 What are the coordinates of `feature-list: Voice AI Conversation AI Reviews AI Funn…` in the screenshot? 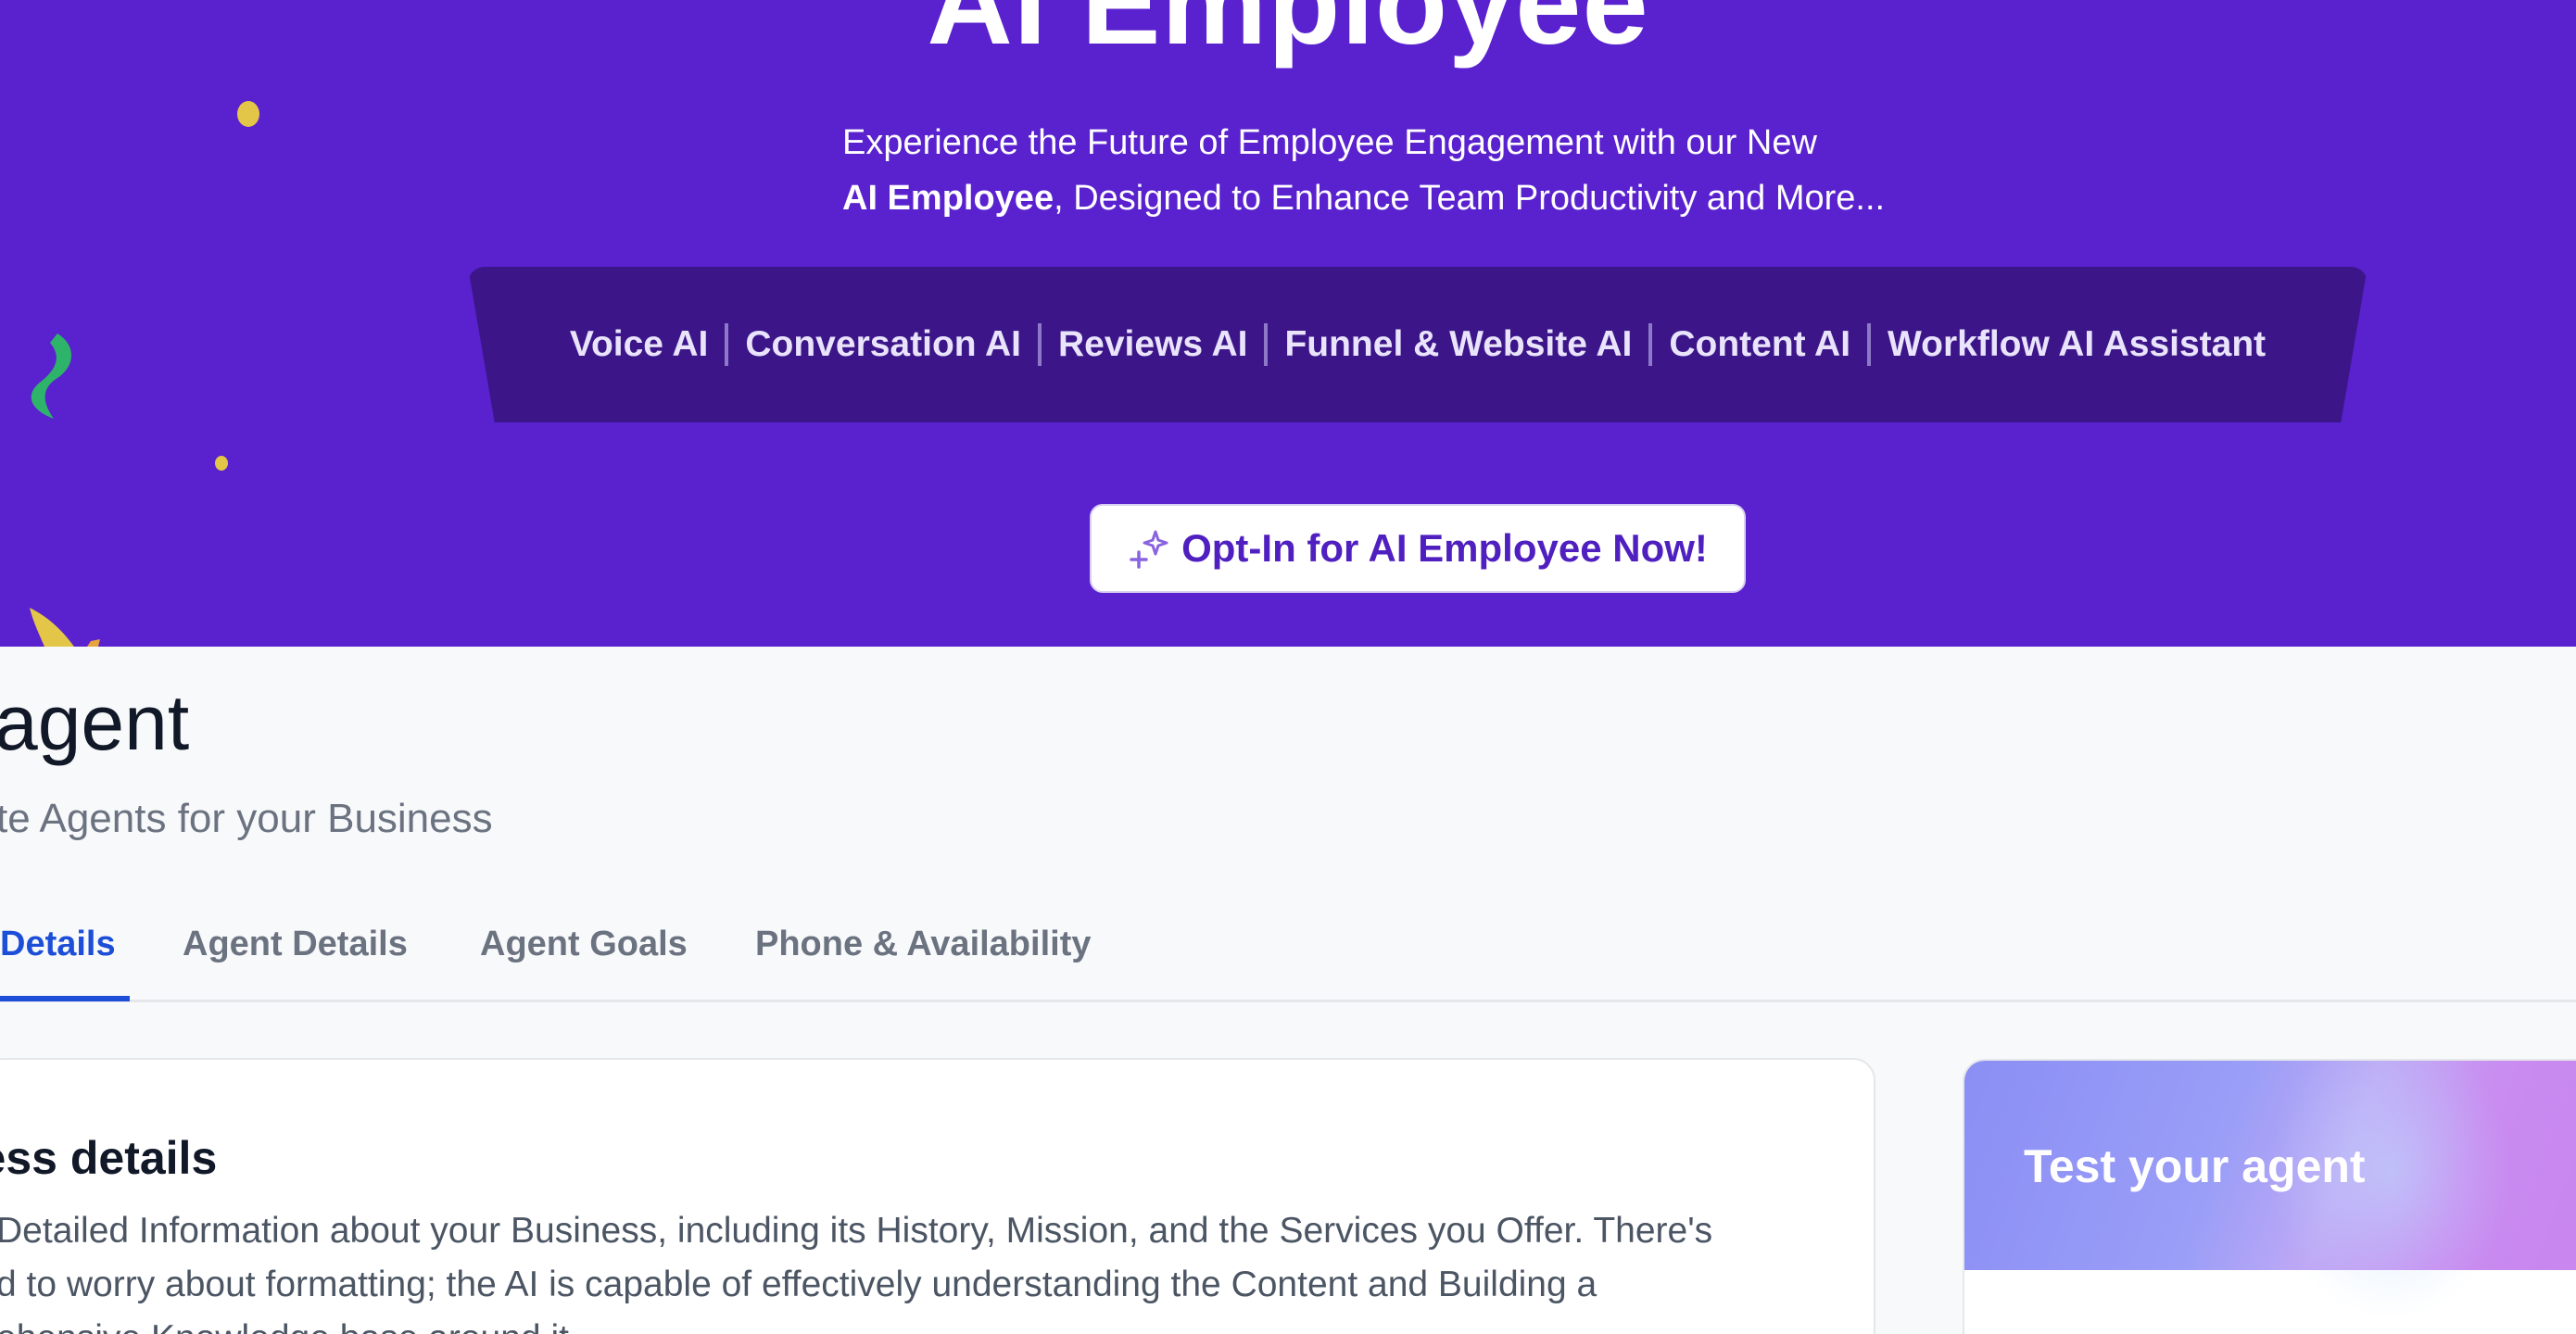 It's located at (1418, 345).